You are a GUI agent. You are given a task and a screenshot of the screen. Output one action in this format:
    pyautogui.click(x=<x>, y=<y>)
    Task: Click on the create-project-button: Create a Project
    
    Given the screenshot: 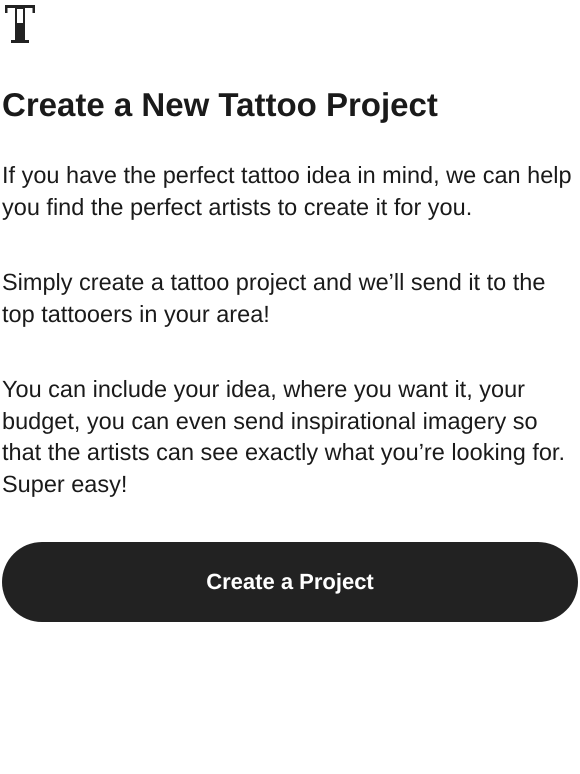 What is the action you would take?
    pyautogui.click(x=290, y=582)
    